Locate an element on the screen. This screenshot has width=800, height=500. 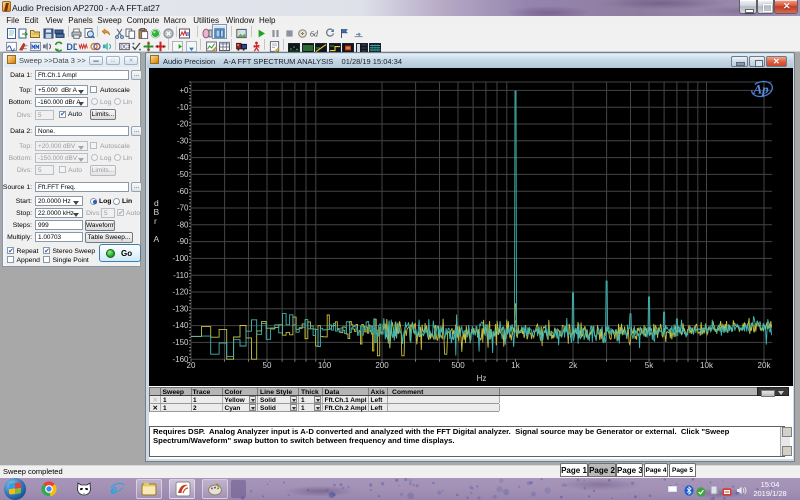
svg-text: -30 is located at coordinates (183, 140).